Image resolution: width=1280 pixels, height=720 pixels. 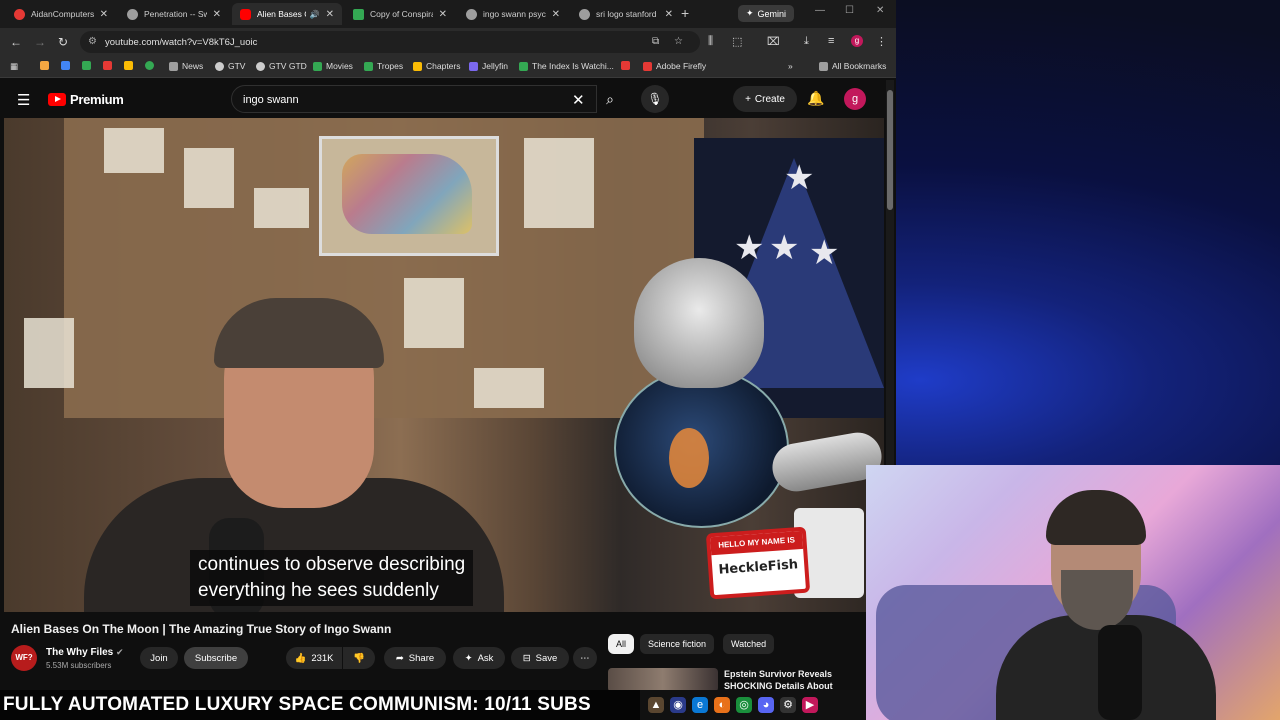 I want to click on tab-label: Penetration -- Swi, so click(x=175, y=14).